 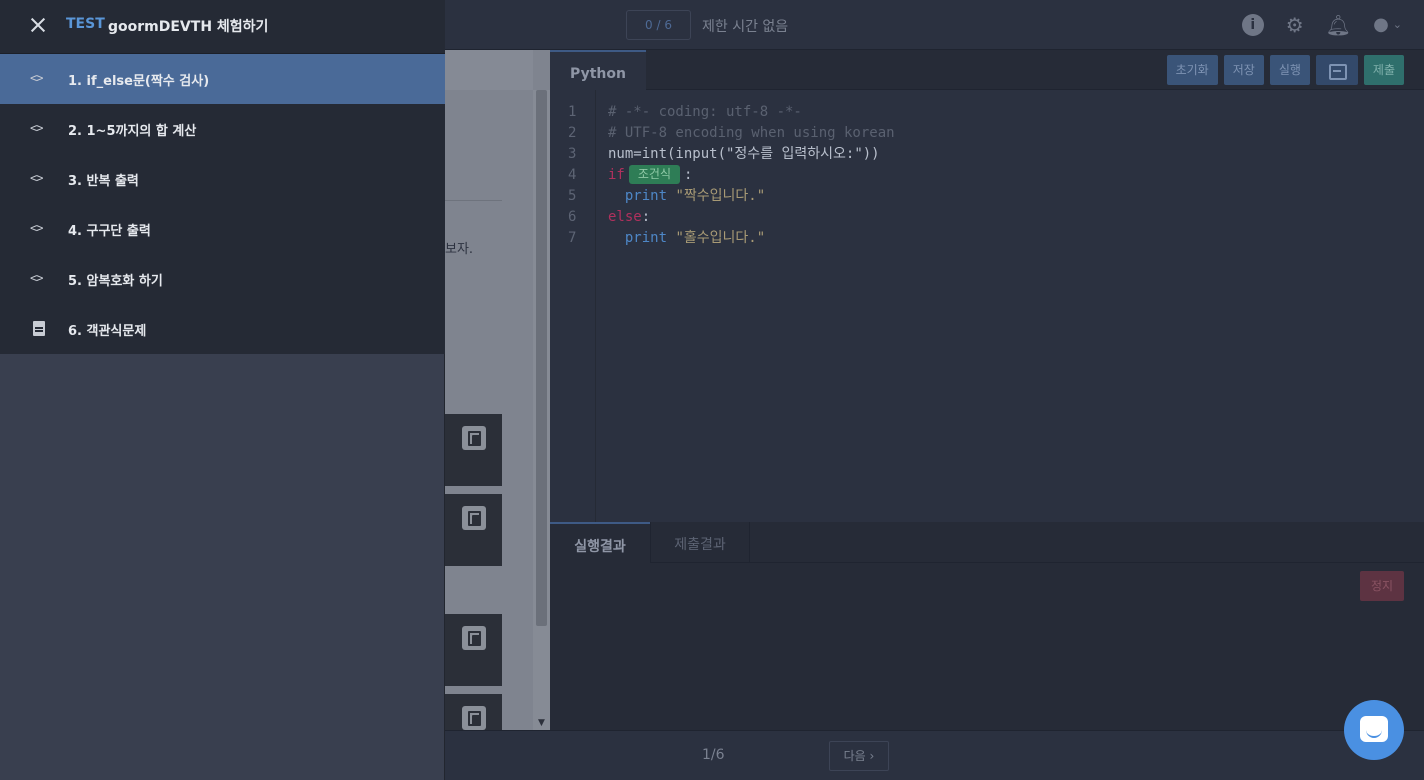 I want to click on code-line: 3 num=int(input("정수를 입력하시오:")), so click(x=987, y=154).